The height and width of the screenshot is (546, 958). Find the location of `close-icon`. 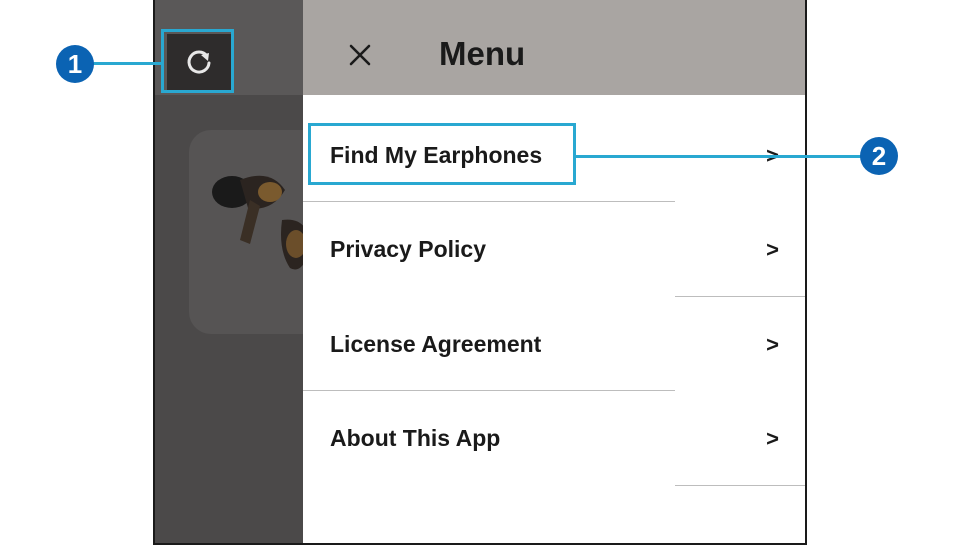

close-icon is located at coordinates (360, 55).